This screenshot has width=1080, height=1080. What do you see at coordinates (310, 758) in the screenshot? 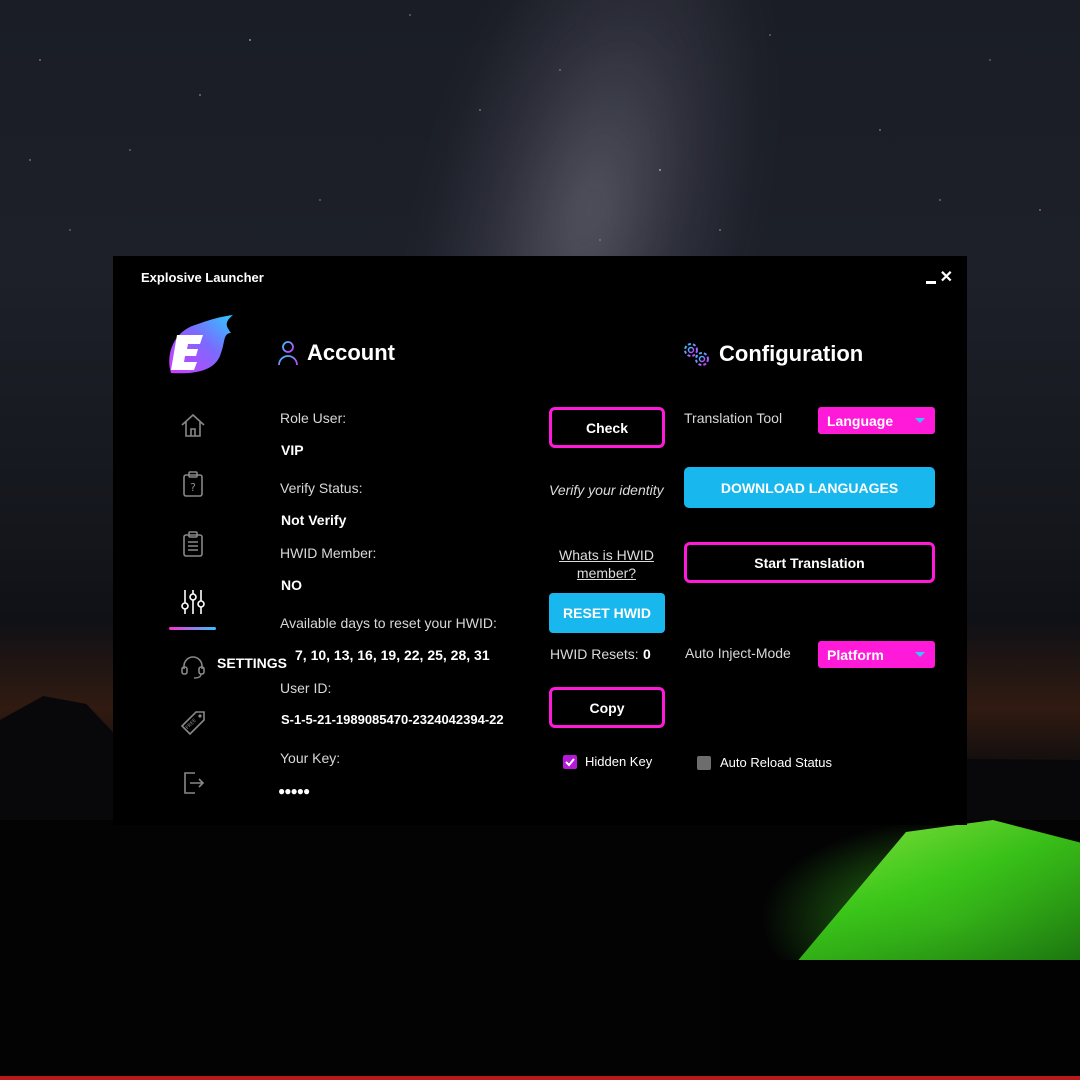
I see `key-label: Your Key:` at bounding box center [310, 758].